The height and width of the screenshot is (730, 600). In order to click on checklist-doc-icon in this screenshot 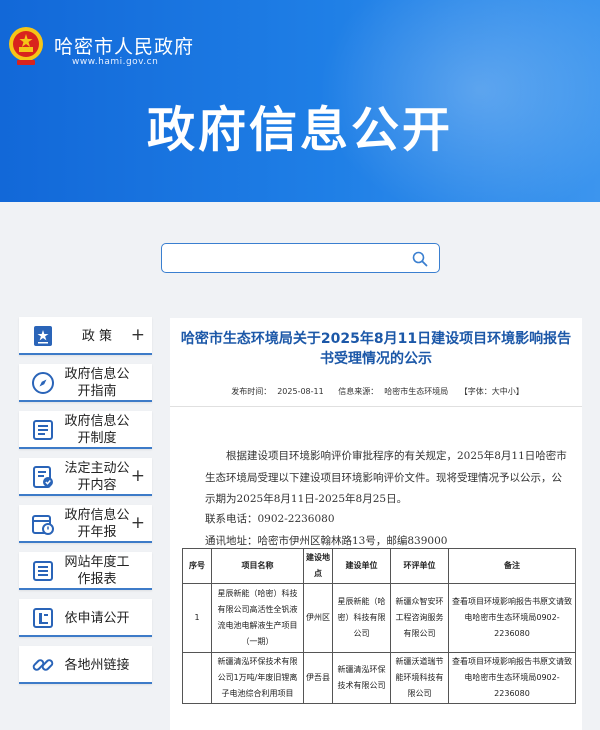, I will do `click(43, 477)`.